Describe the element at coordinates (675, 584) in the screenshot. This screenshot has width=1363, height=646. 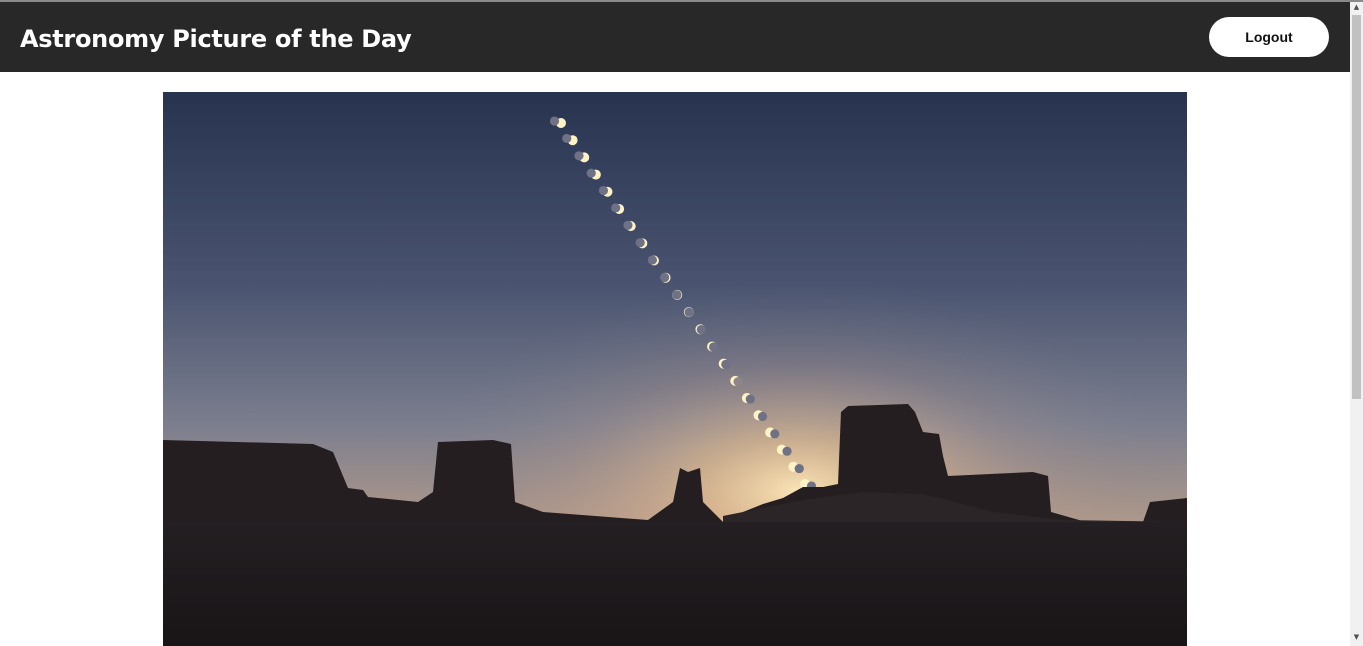
I see `desert-floor` at that location.